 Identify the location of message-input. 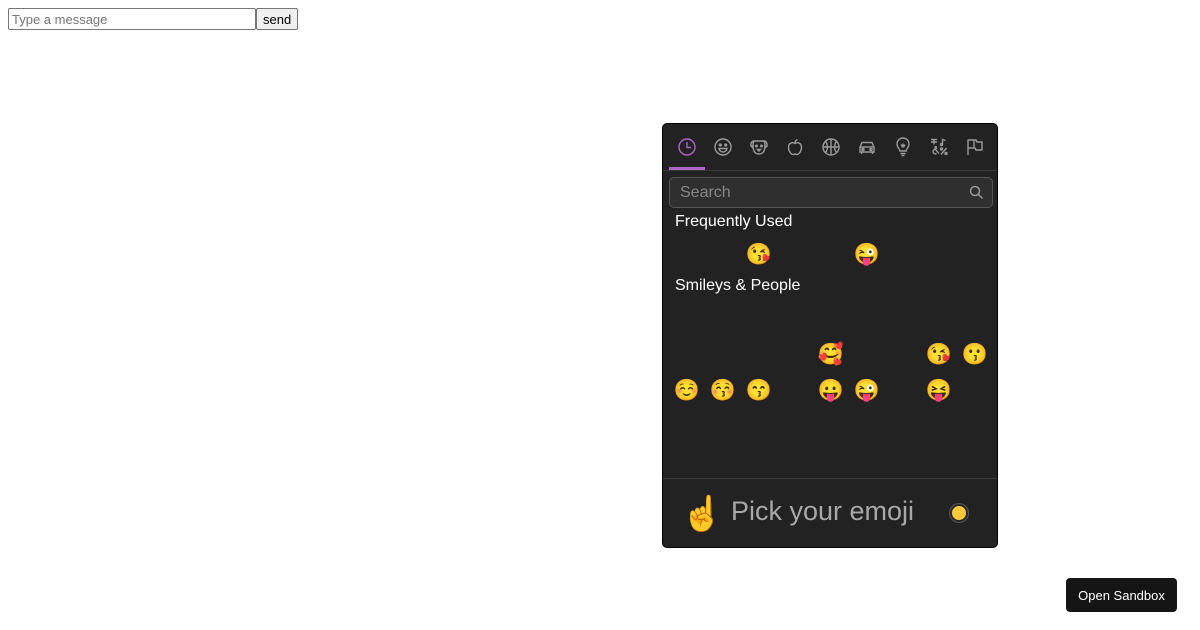
(132, 19).